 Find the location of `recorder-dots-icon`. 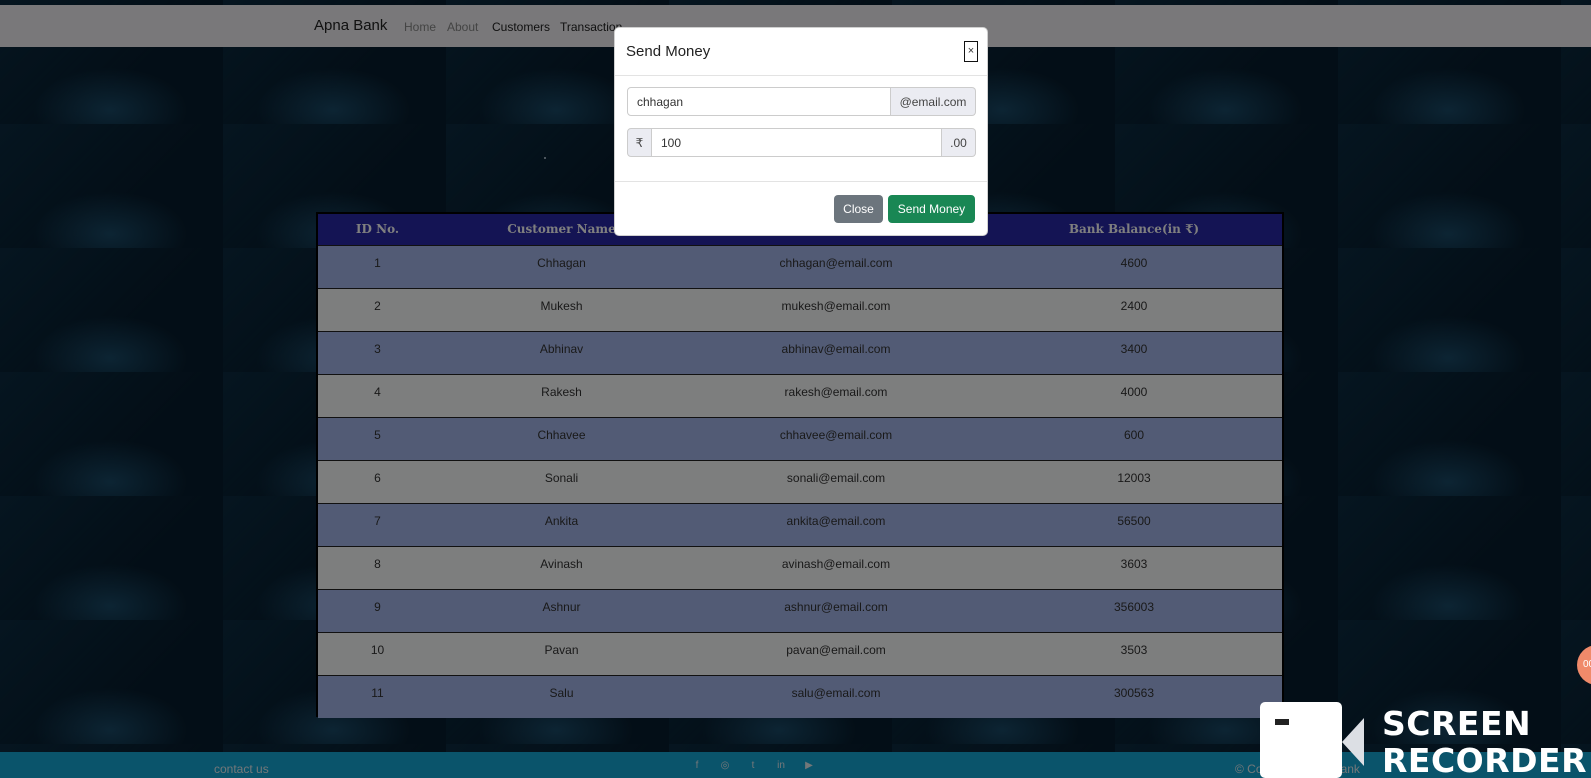

recorder-dots-icon is located at coordinates (1282, 722).